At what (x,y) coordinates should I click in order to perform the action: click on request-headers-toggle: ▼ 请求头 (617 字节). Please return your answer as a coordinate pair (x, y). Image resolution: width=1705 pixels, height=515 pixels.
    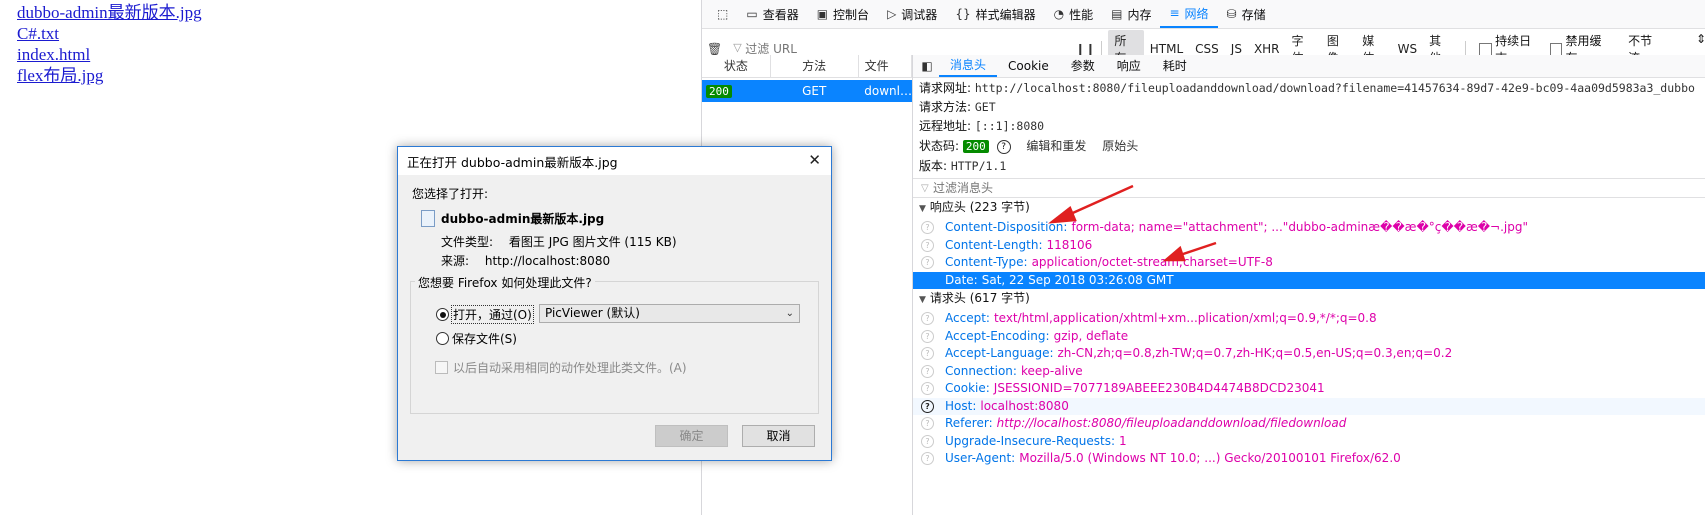
    Looking at the image, I should click on (1309, 299).